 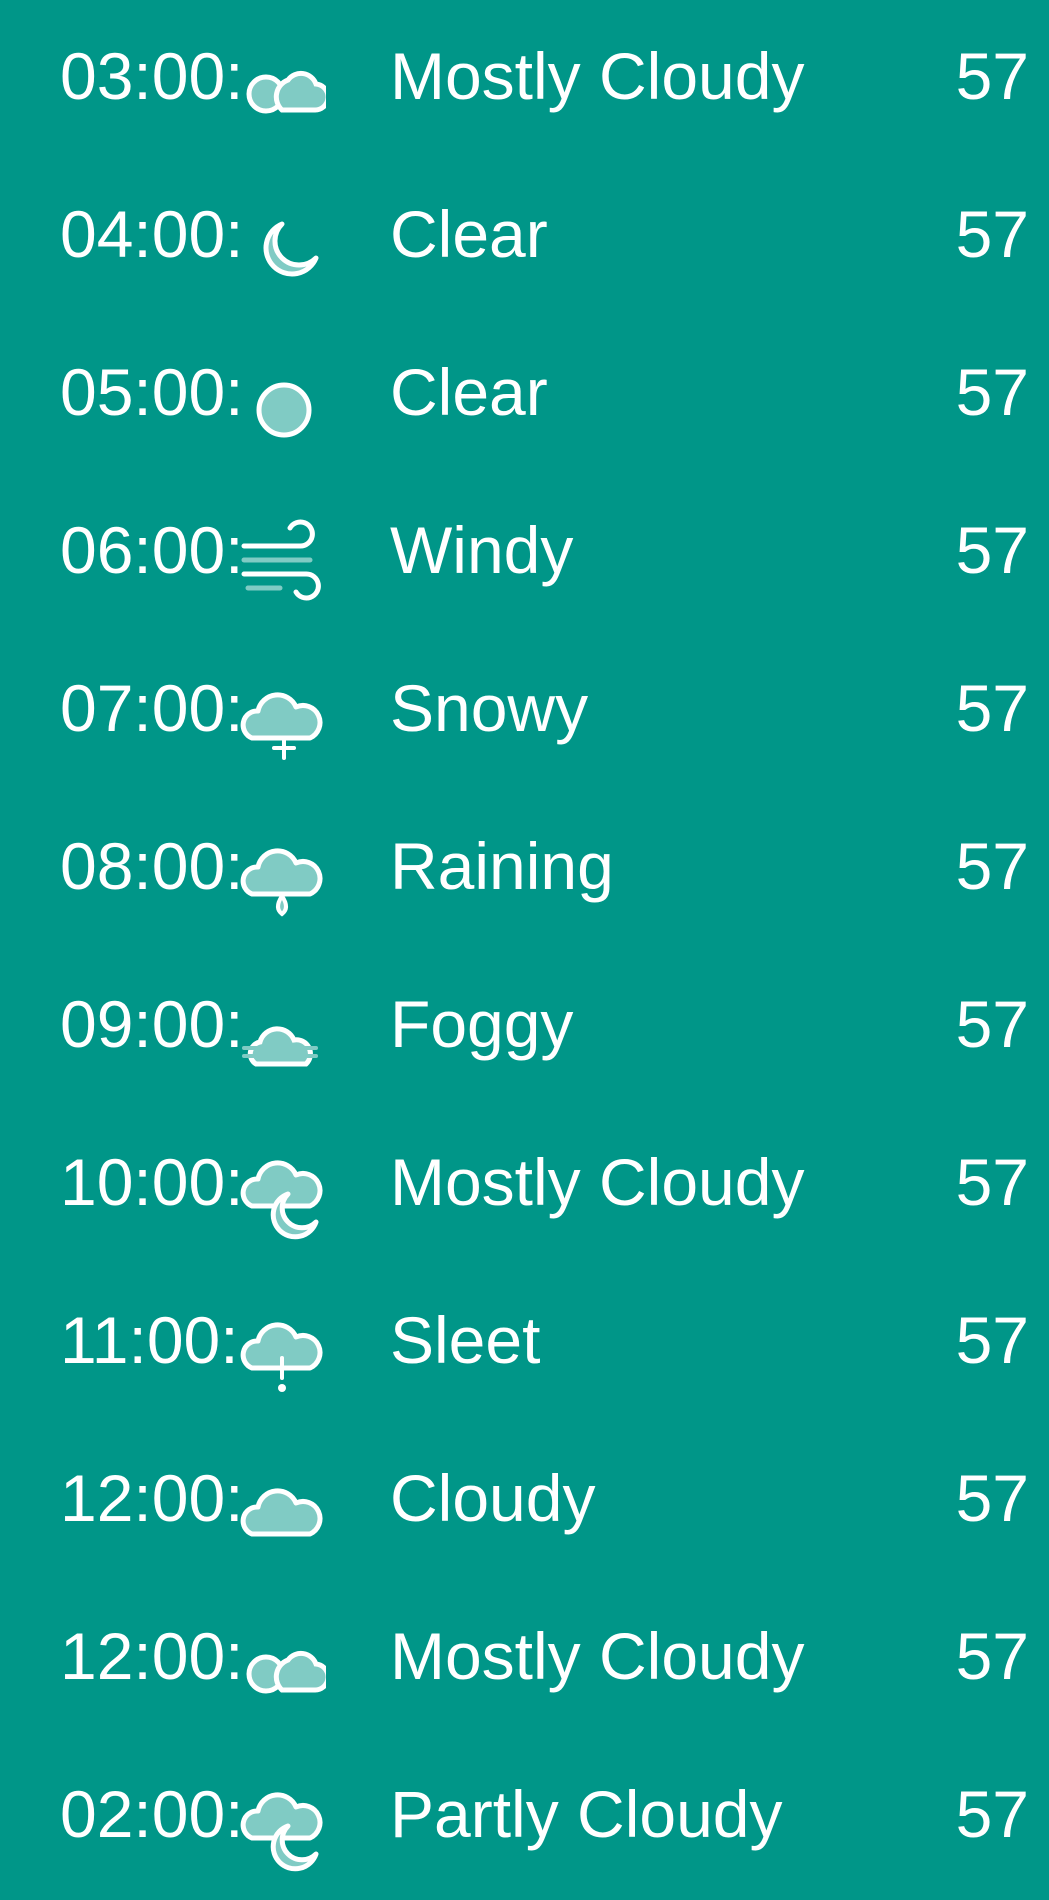 I want to click on forecast-row: 03:00: Mostly Cloudy 57, so click(x=524, y=79).